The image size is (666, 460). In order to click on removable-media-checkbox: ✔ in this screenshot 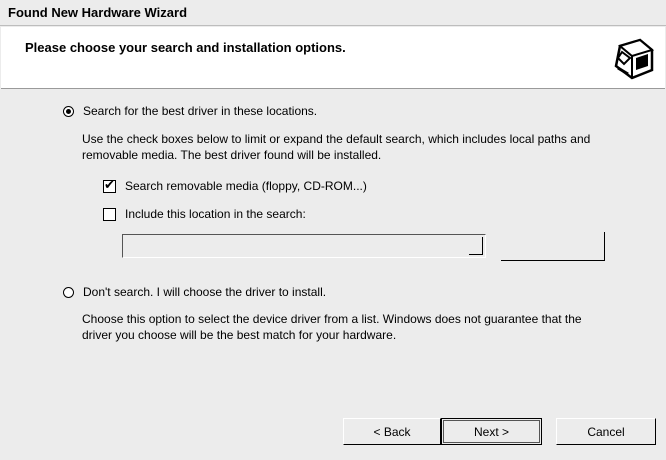, I will do `click(109, 184)`.